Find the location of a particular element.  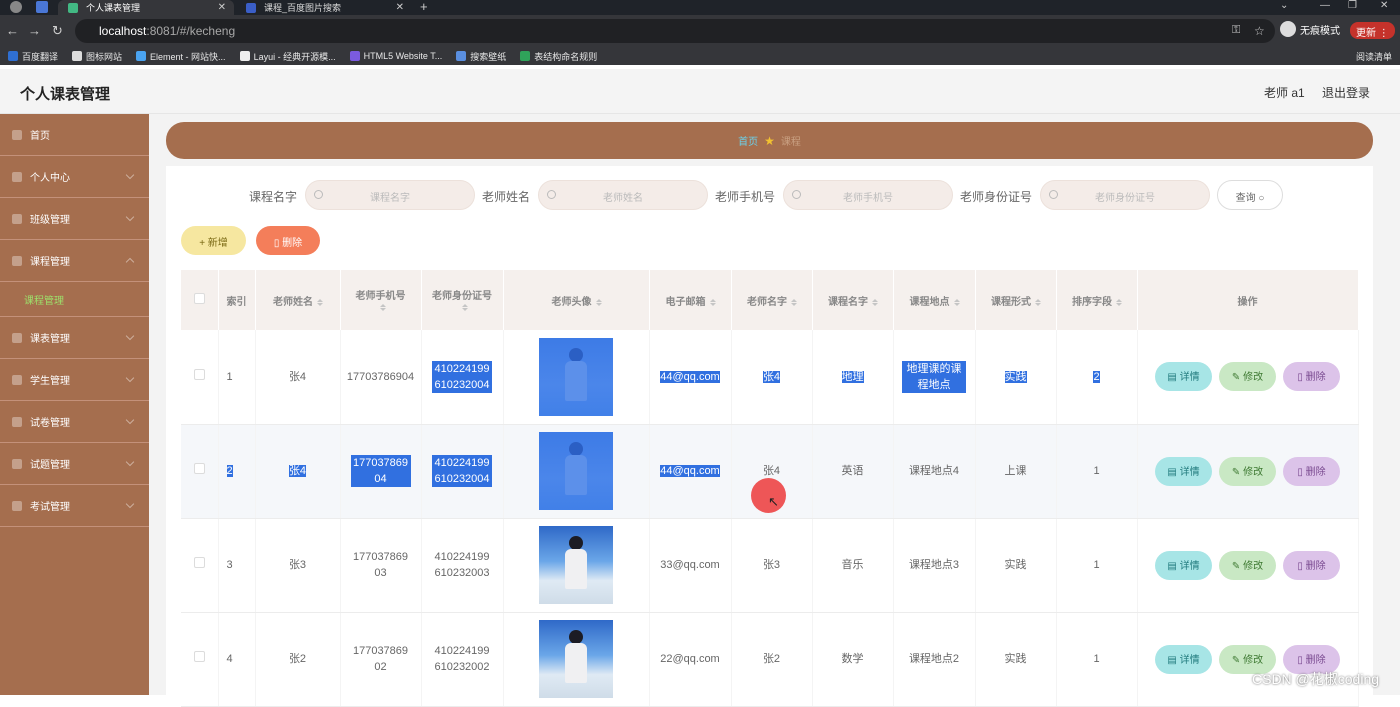

bookmark-star-icon: ☆ is located at coordinates (1259, 31).